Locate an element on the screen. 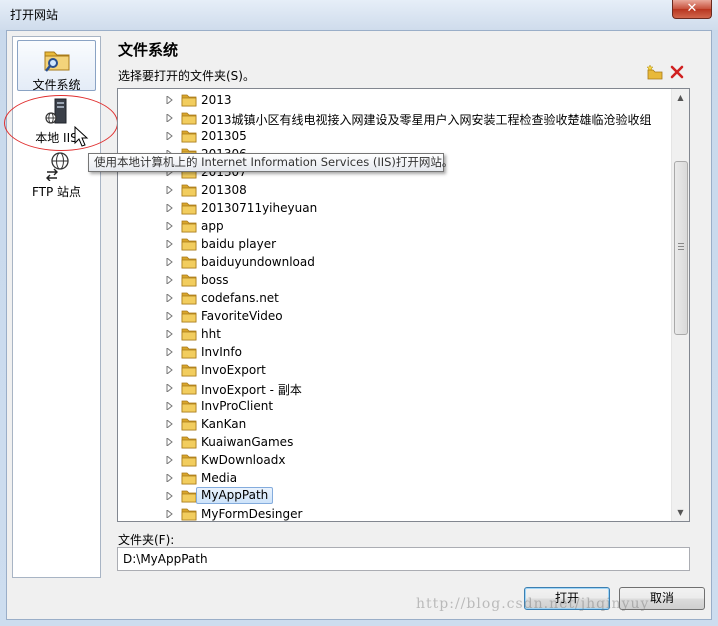 This screenshot has width=718, height=626. page-title: 文件系统 is located at coordinates (148, 50).